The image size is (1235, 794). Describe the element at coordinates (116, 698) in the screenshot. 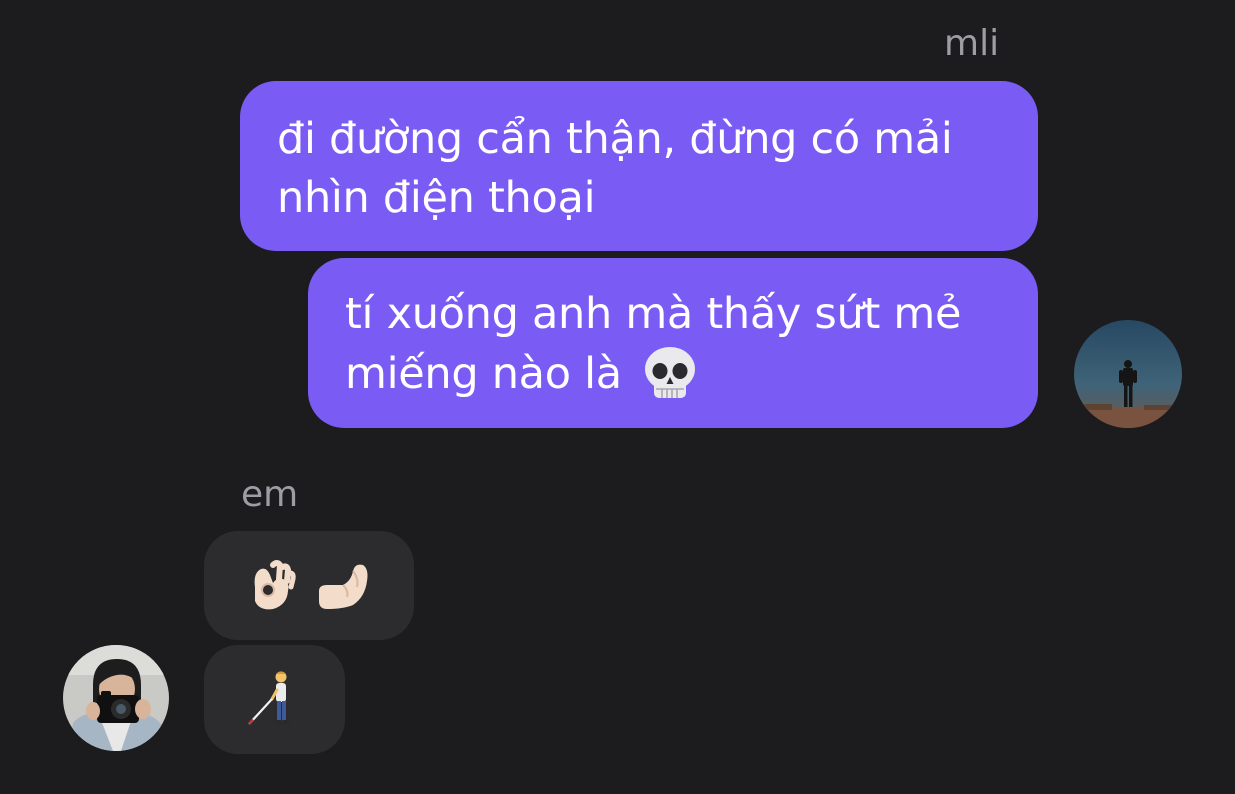

I see `incoming-user-avatar` at that location.